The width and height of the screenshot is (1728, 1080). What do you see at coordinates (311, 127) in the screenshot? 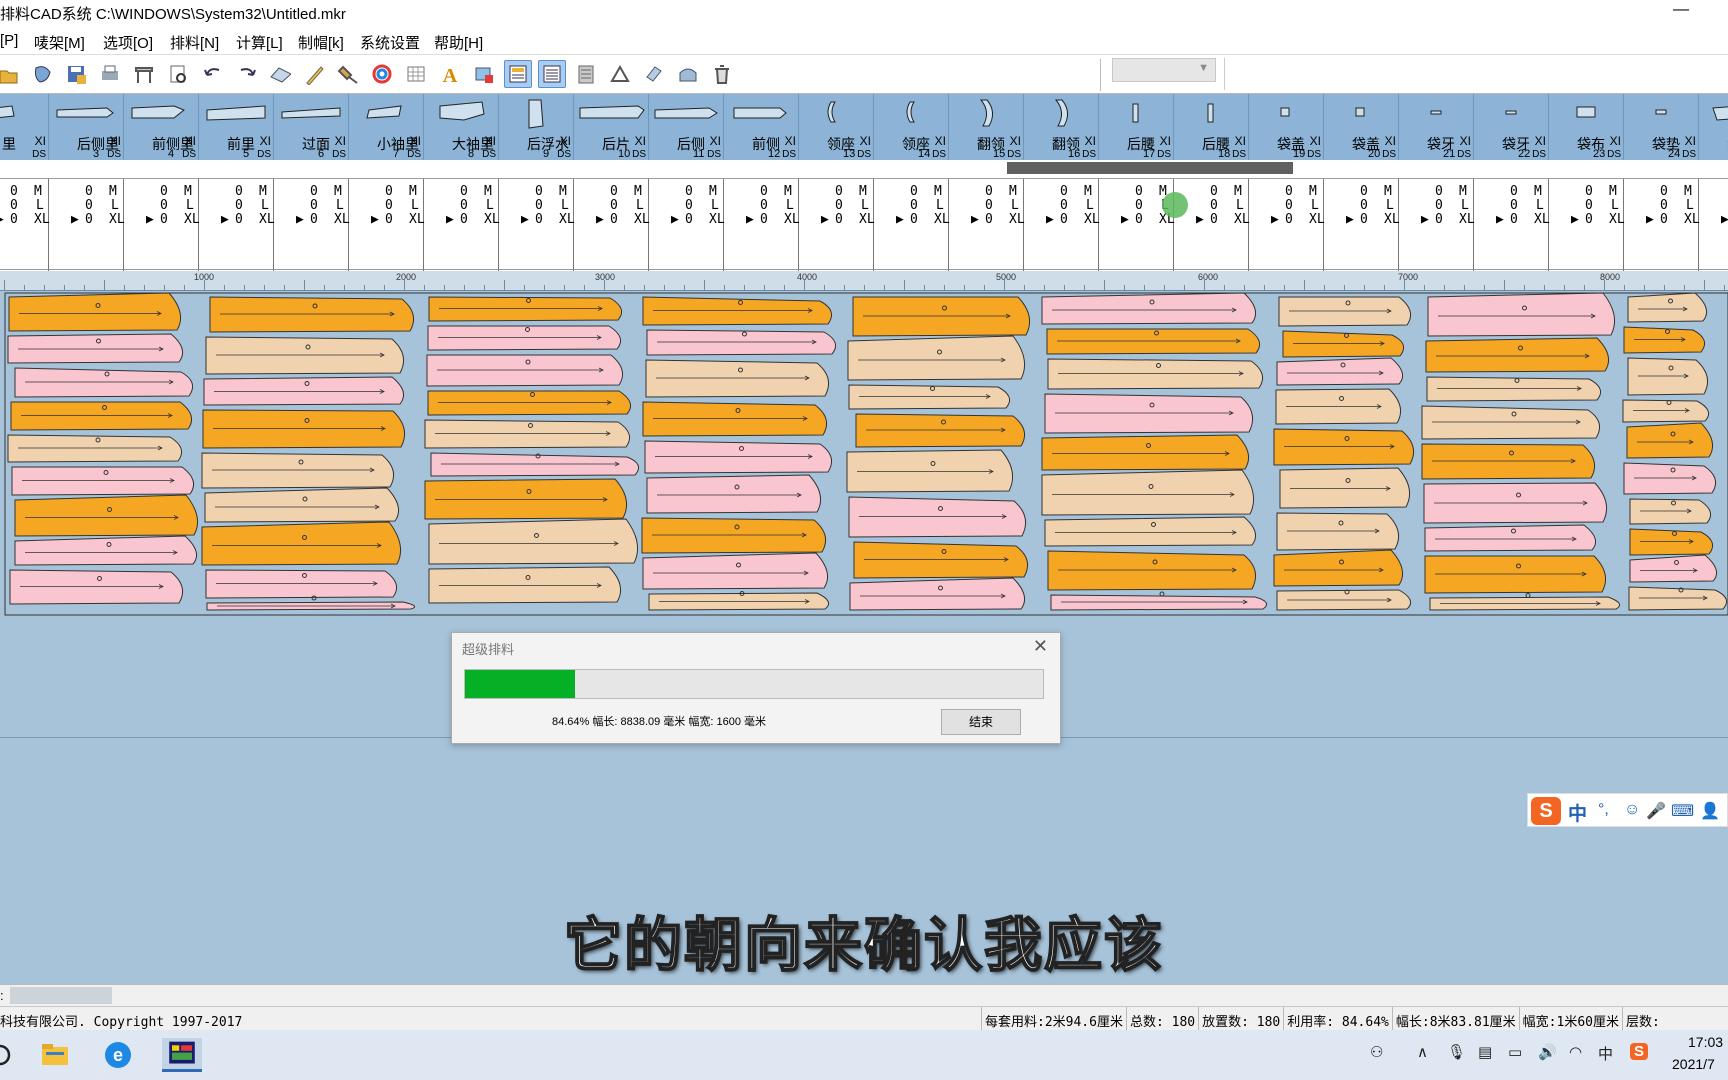
I see `piece-cell: XI 过面 6 DS` at bounding box center [311, 127].